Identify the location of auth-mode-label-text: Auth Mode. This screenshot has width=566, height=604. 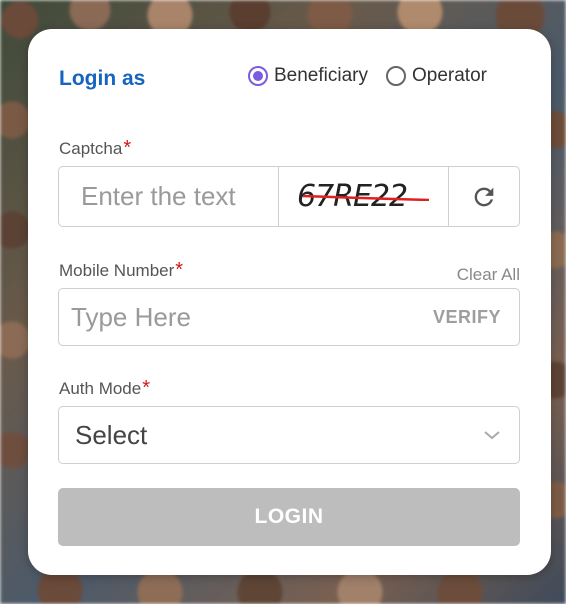
(100, 388).